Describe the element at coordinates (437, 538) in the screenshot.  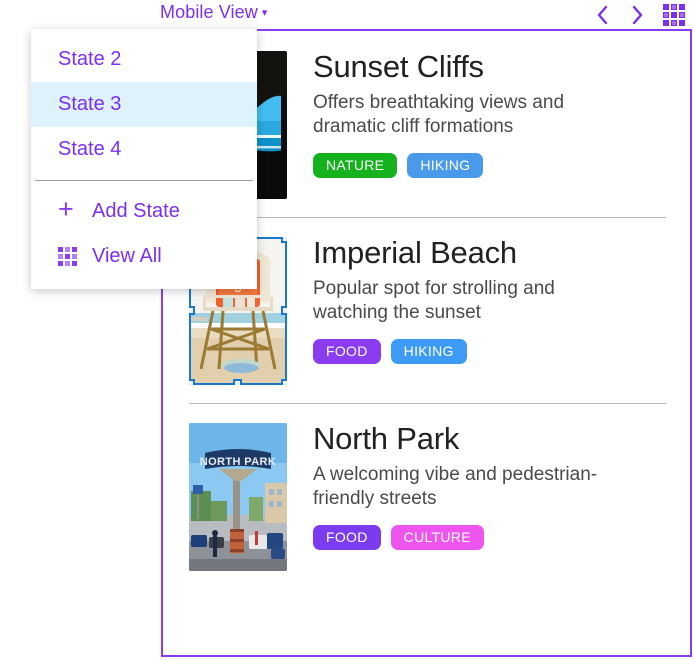
I see `tag-culture: CULTURE` at that location.